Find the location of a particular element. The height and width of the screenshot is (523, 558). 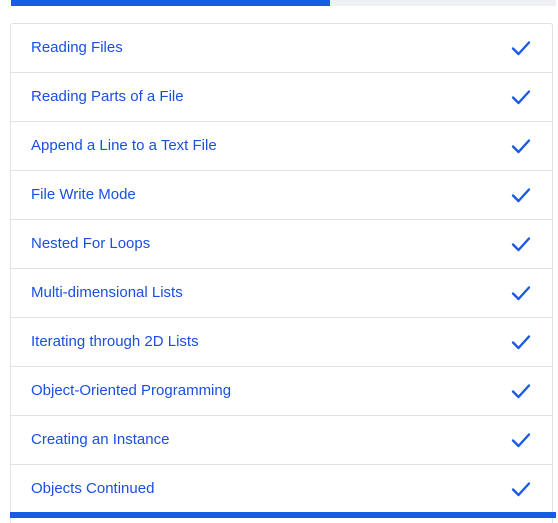

lesson-label: File Write Mode is located at coordinates (83, 194).